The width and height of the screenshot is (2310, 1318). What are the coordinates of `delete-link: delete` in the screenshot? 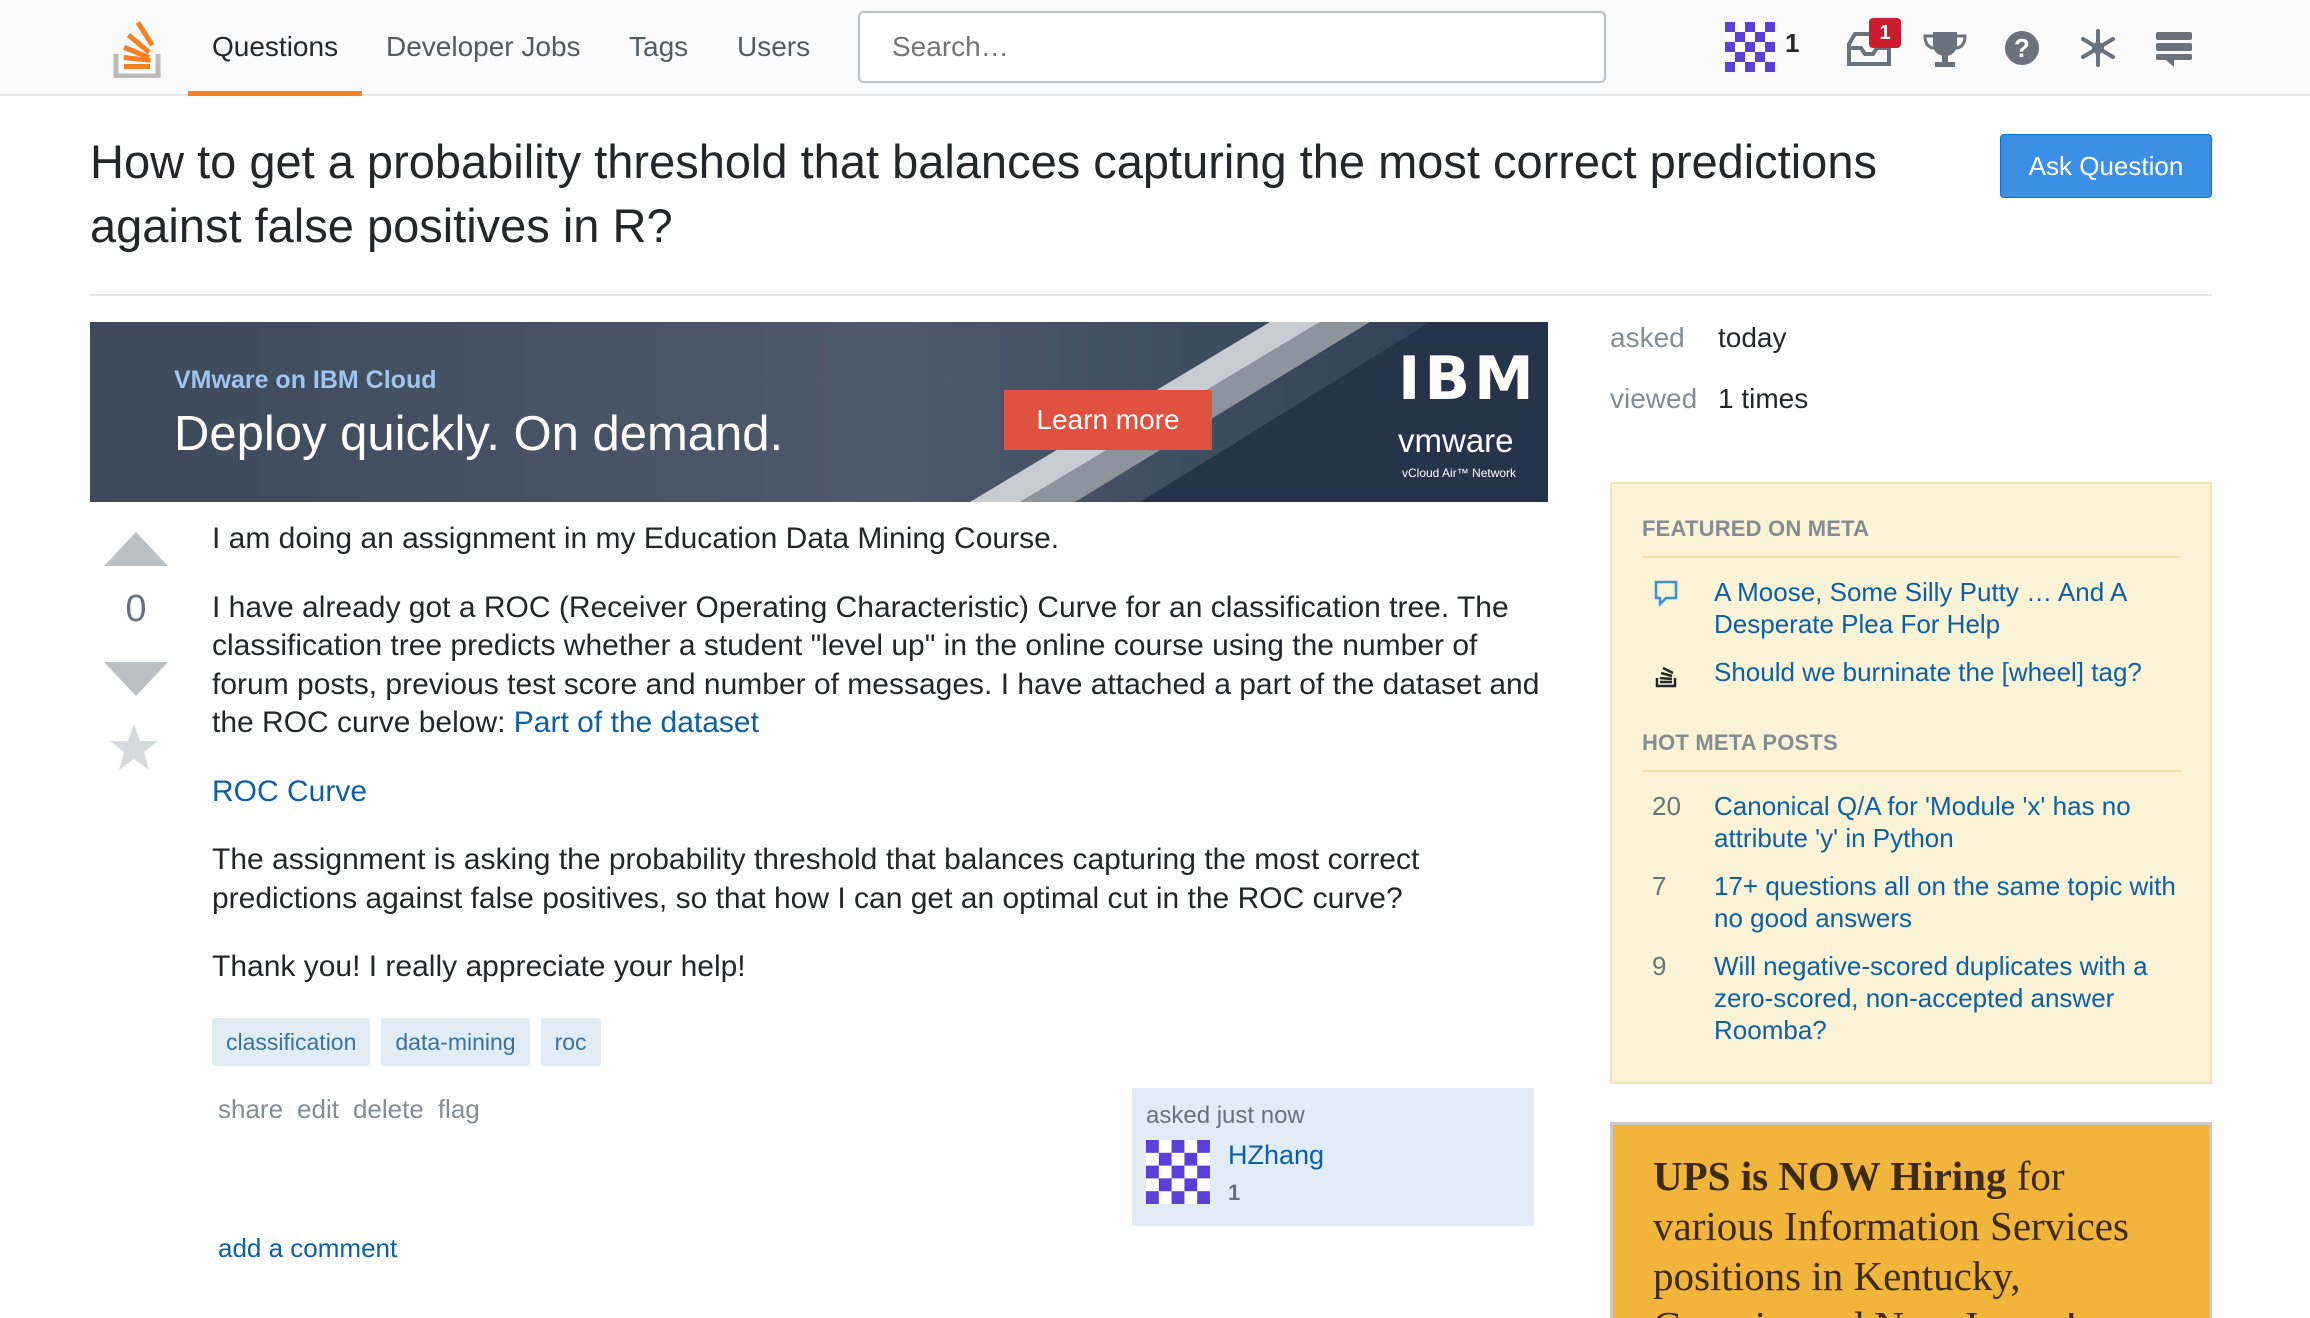 It's located at (388, 1109).